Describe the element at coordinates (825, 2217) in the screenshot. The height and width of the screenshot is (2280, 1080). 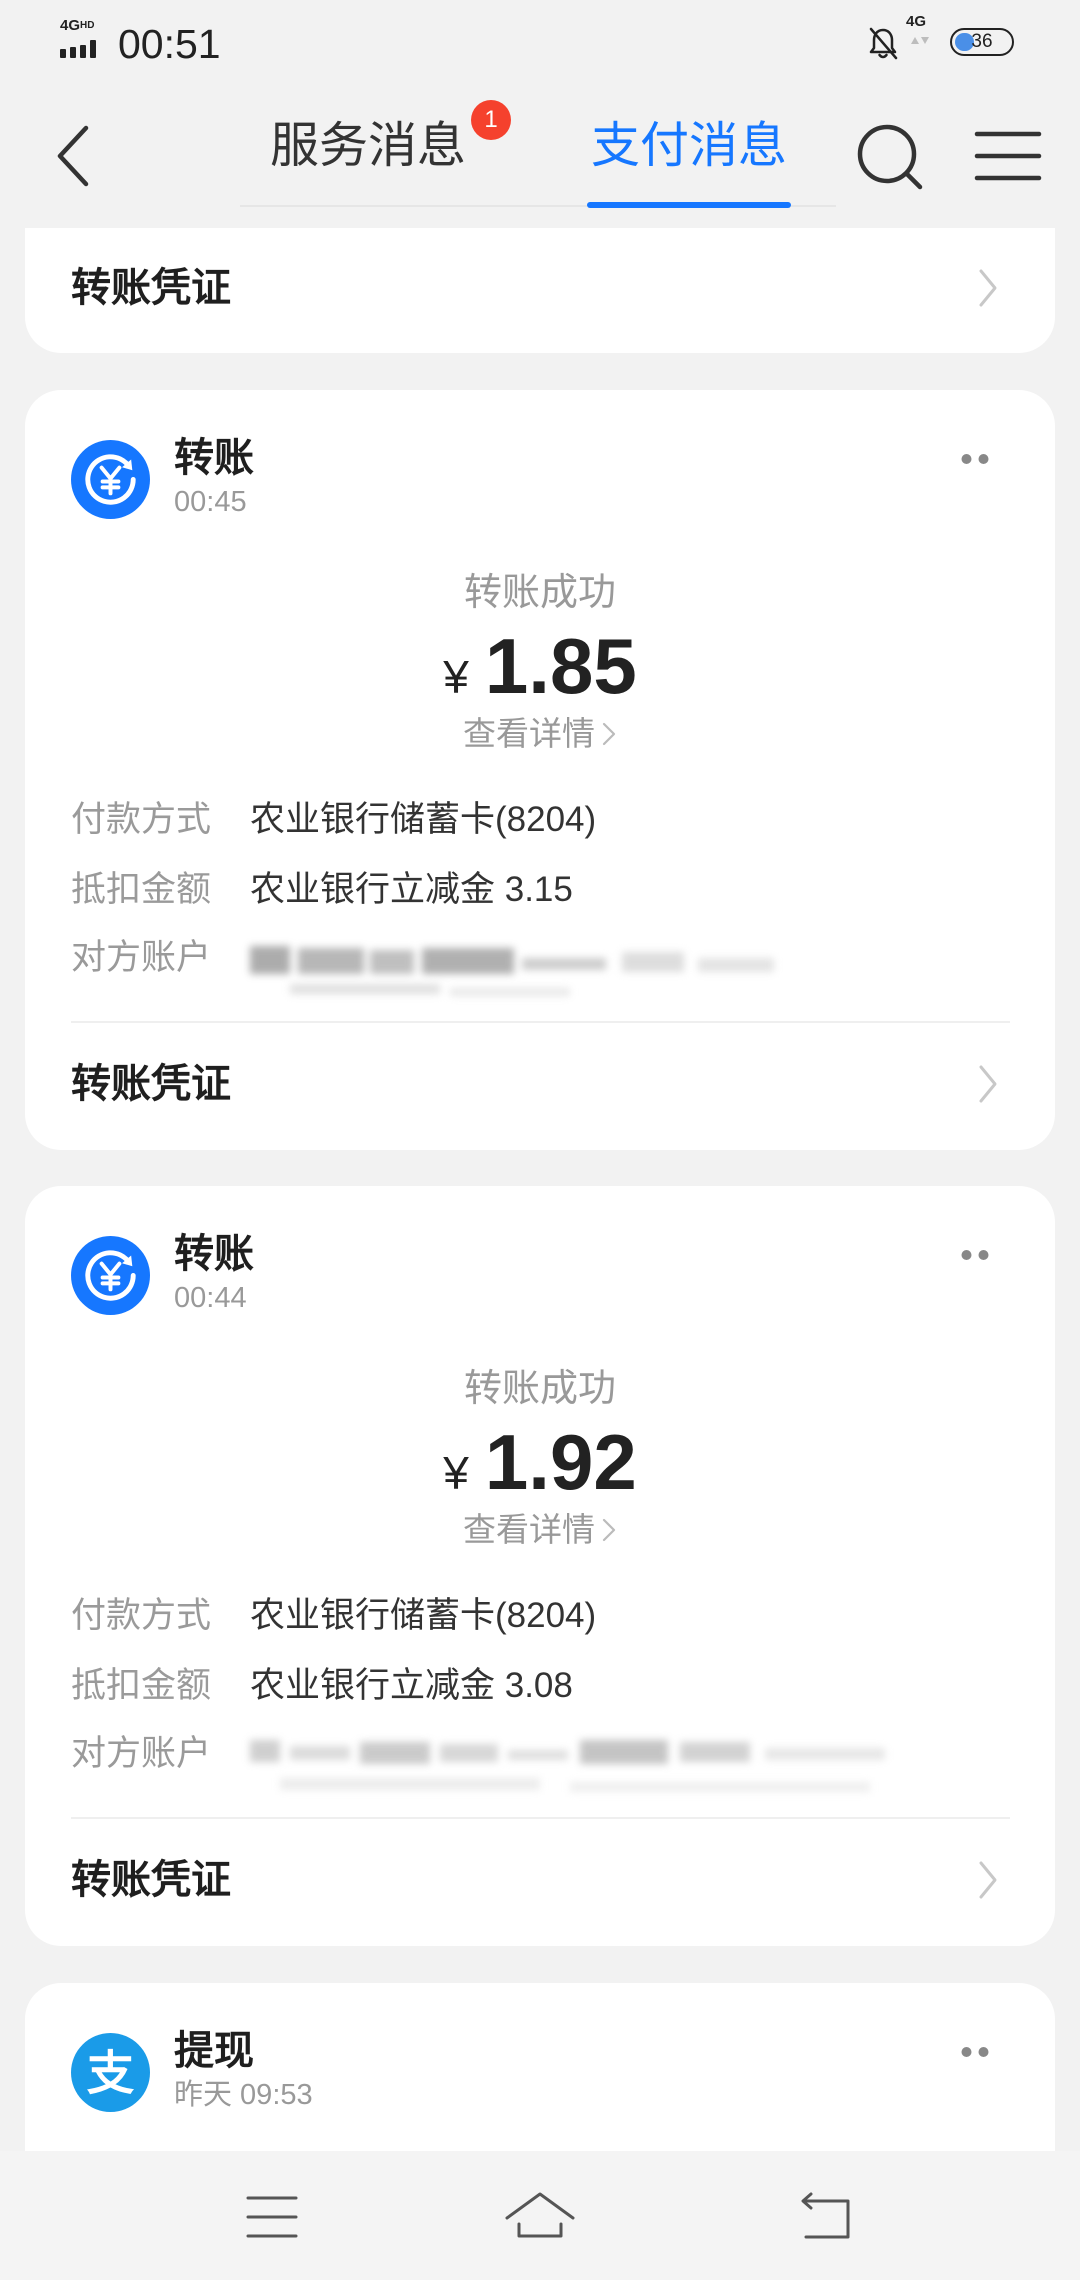
I see `back-arrow-icon` at that location.